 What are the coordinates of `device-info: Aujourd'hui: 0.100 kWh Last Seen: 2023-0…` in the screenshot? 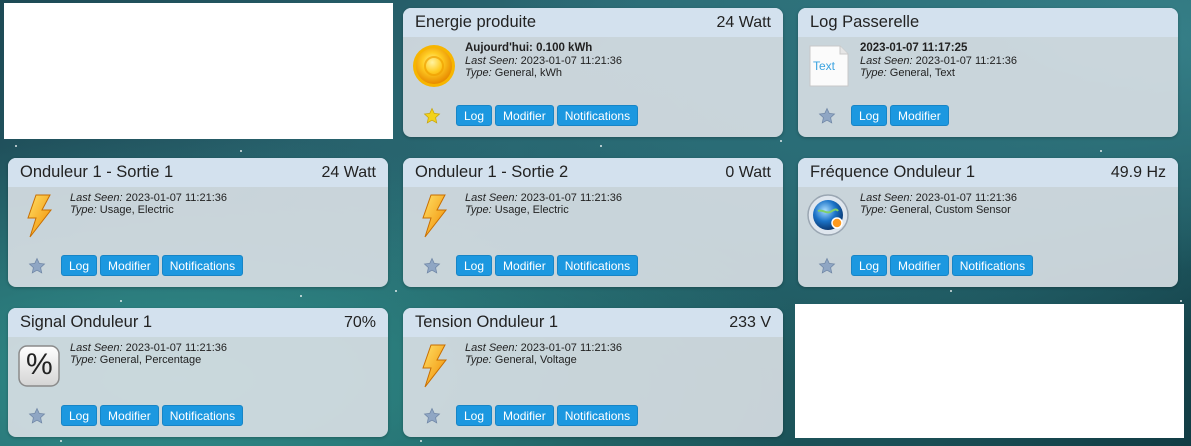 It's located at (543, 60).